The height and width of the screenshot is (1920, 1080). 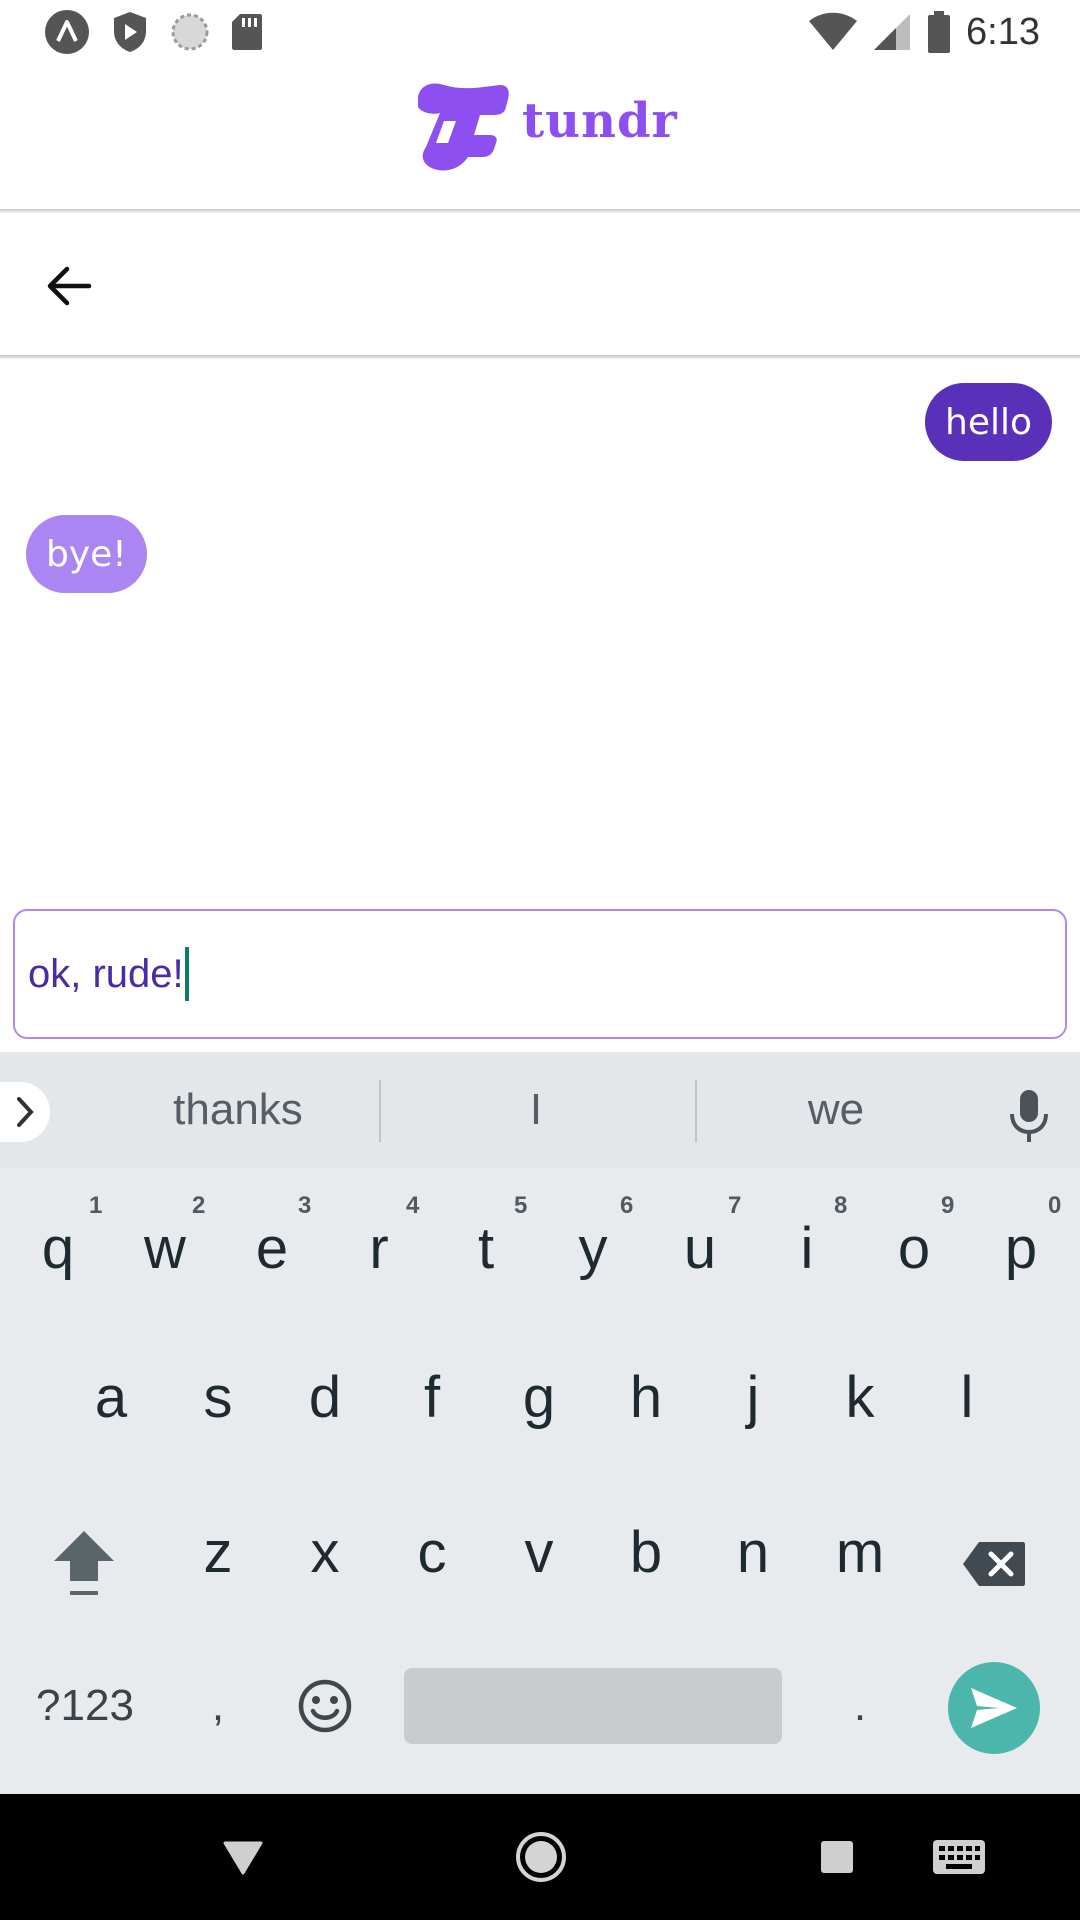 I want to click on send-key, so click(x=994, y=1708).